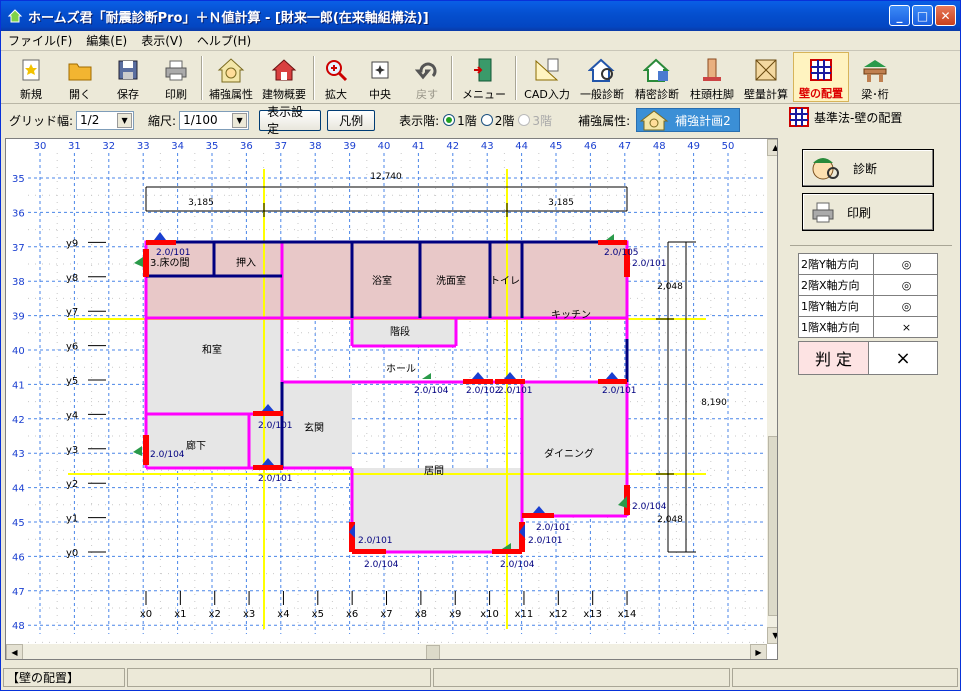 This screenshot has height=691, width=961. What do you see at coordinates (40, 40) in the screenshot?
I see `menu-file: ファイル(F)` at bounding box center [40, 40].